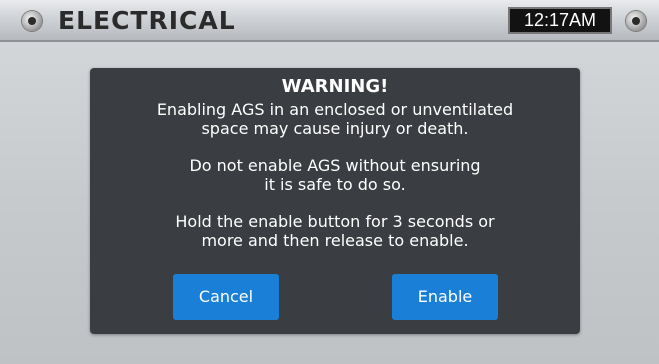 This screenshot has height=364, width=659. Describe the element at coordinates (560, 20) in the screenshot. I see `clock-display: 12:17AM` at that location.